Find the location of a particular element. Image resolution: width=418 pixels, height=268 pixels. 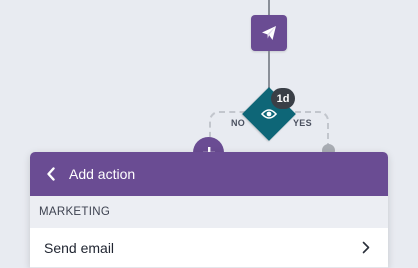

connector-line is located at coordinates (269, 7).